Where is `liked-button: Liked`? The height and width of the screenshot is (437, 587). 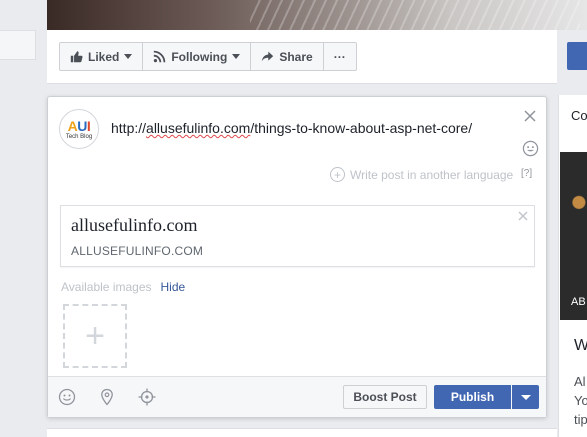
liked-button: Liked is located at coordinates (102, 56).